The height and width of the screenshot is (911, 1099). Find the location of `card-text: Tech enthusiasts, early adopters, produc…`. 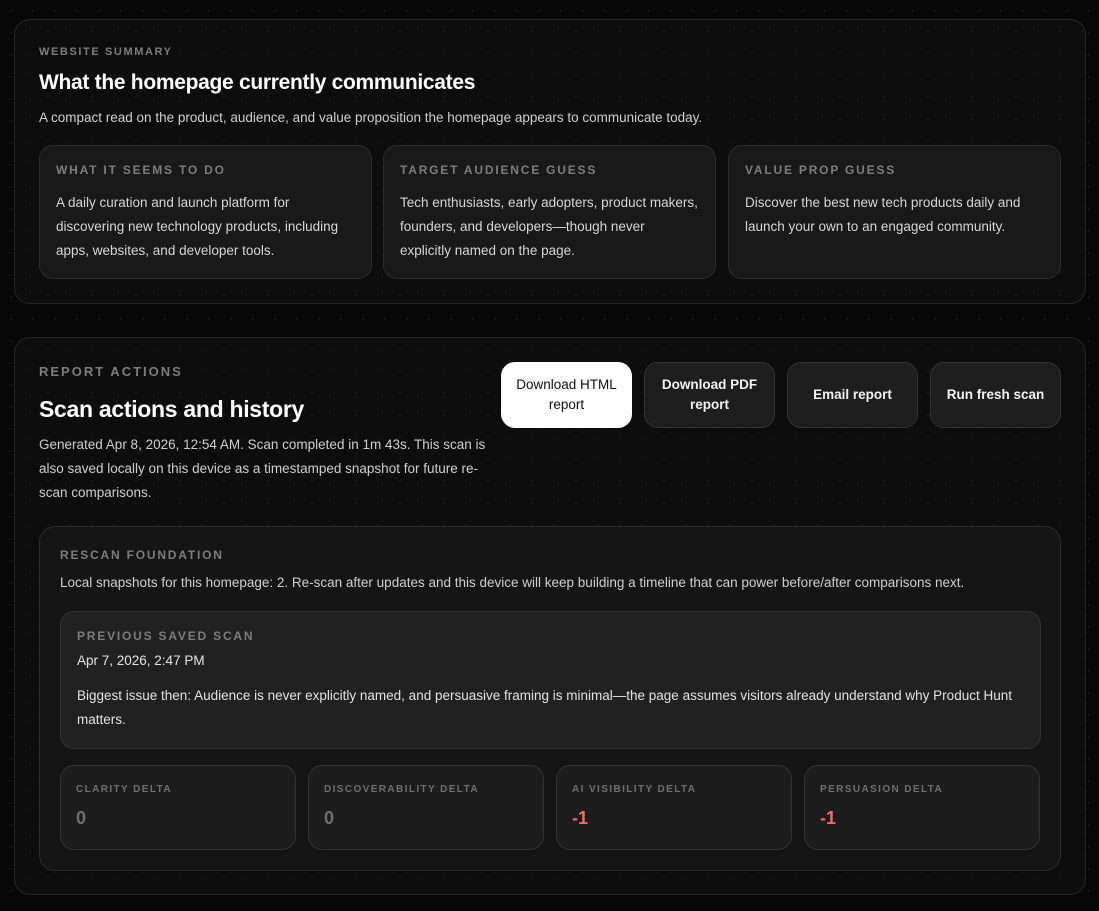

card-text: Tech enthusiasts, early adopters, produc… is located at coordinates (549, 226).